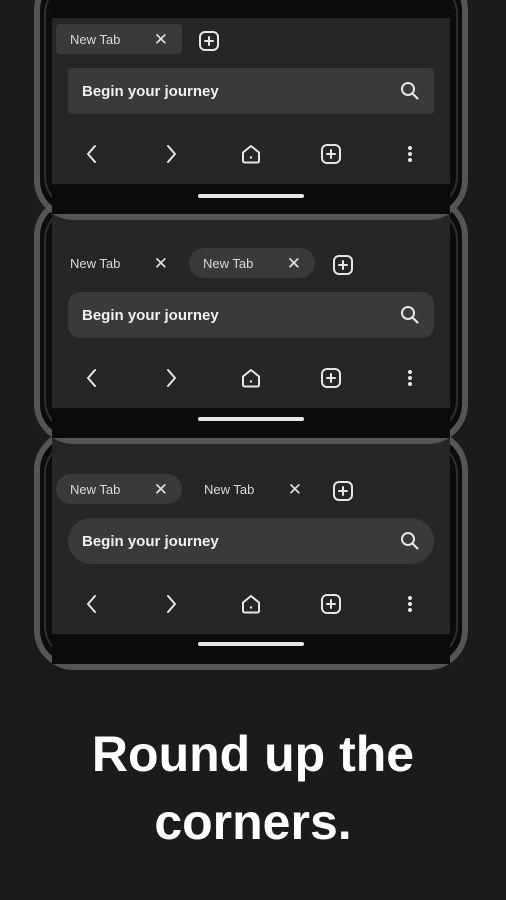 The height and width of the screenshot is (900, 506). I want to click on tab-strip: New Tab ✕, so click(251, 43).